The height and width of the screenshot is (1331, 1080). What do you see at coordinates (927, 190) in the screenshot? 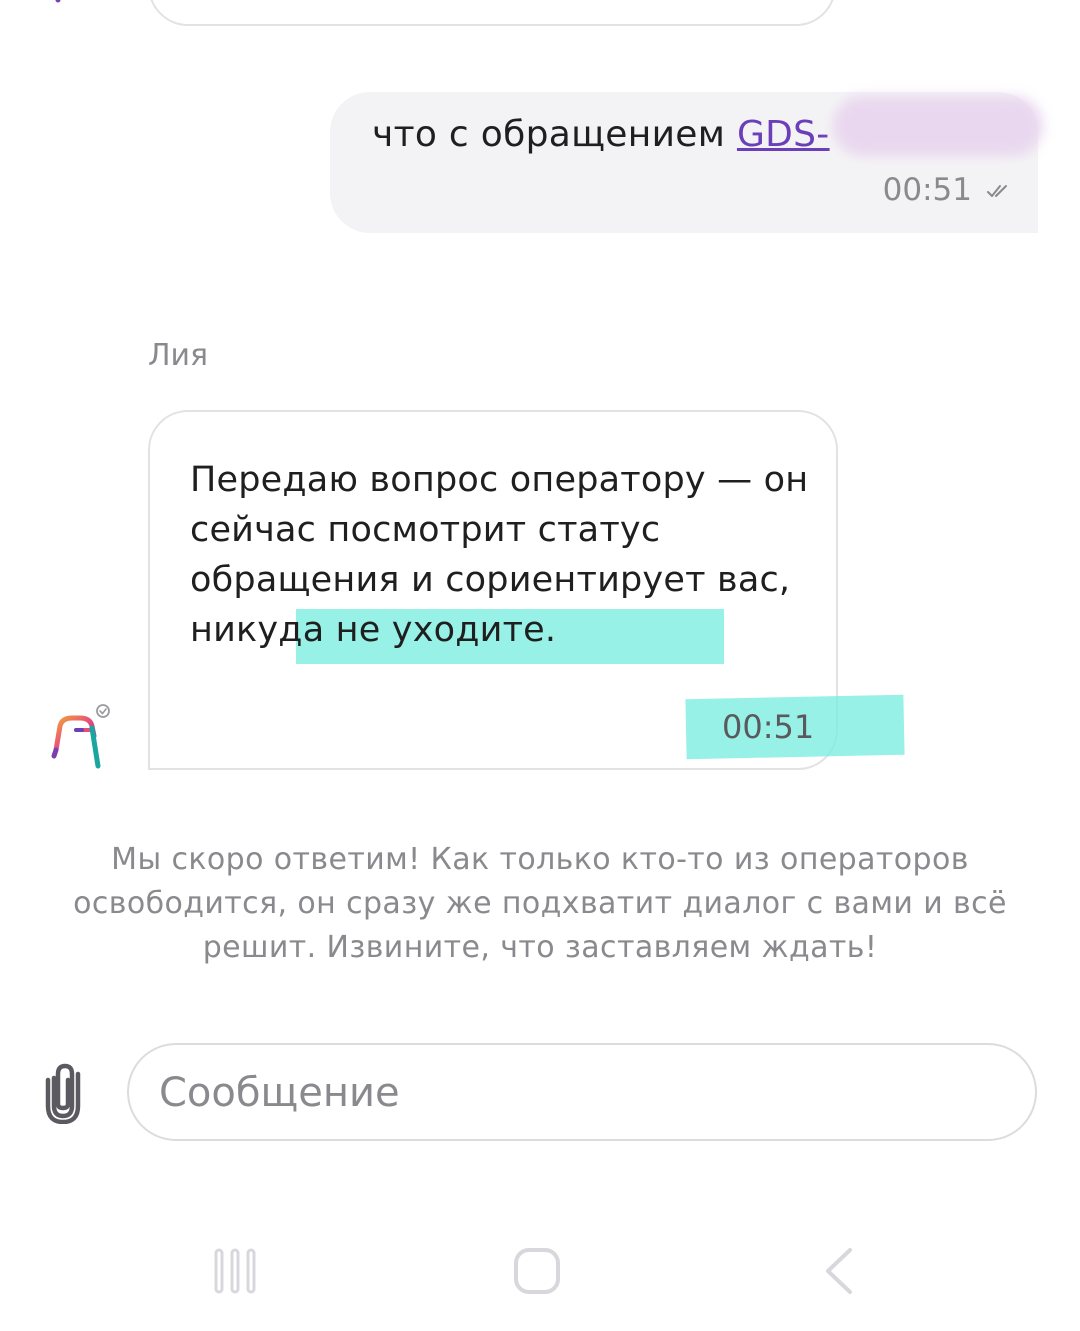
I see `user-message-time: 00:51` at bounding box center [927, 190].